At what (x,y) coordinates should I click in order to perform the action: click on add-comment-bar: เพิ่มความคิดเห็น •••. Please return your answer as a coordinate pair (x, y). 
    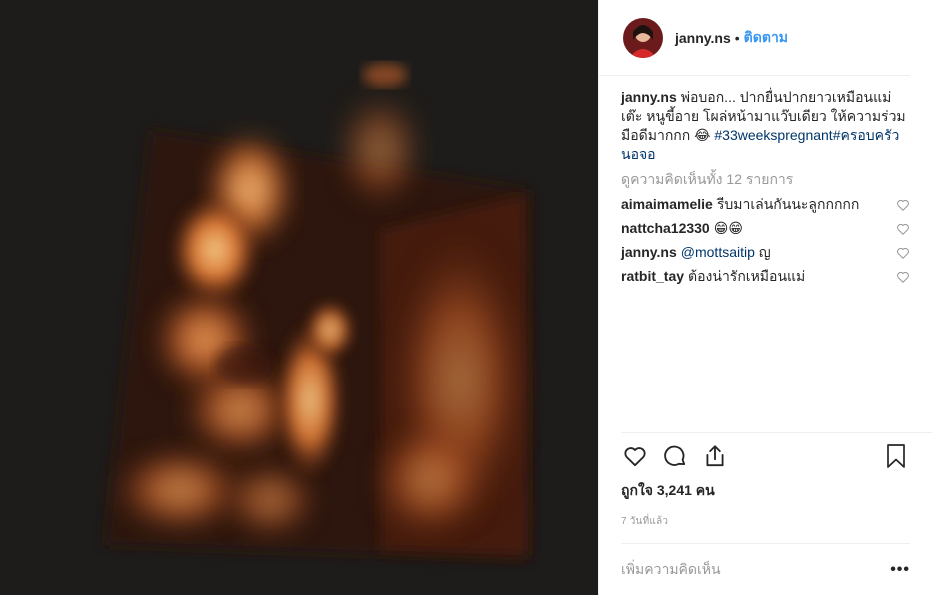
    Looking at the image, I should click on (765, 569).